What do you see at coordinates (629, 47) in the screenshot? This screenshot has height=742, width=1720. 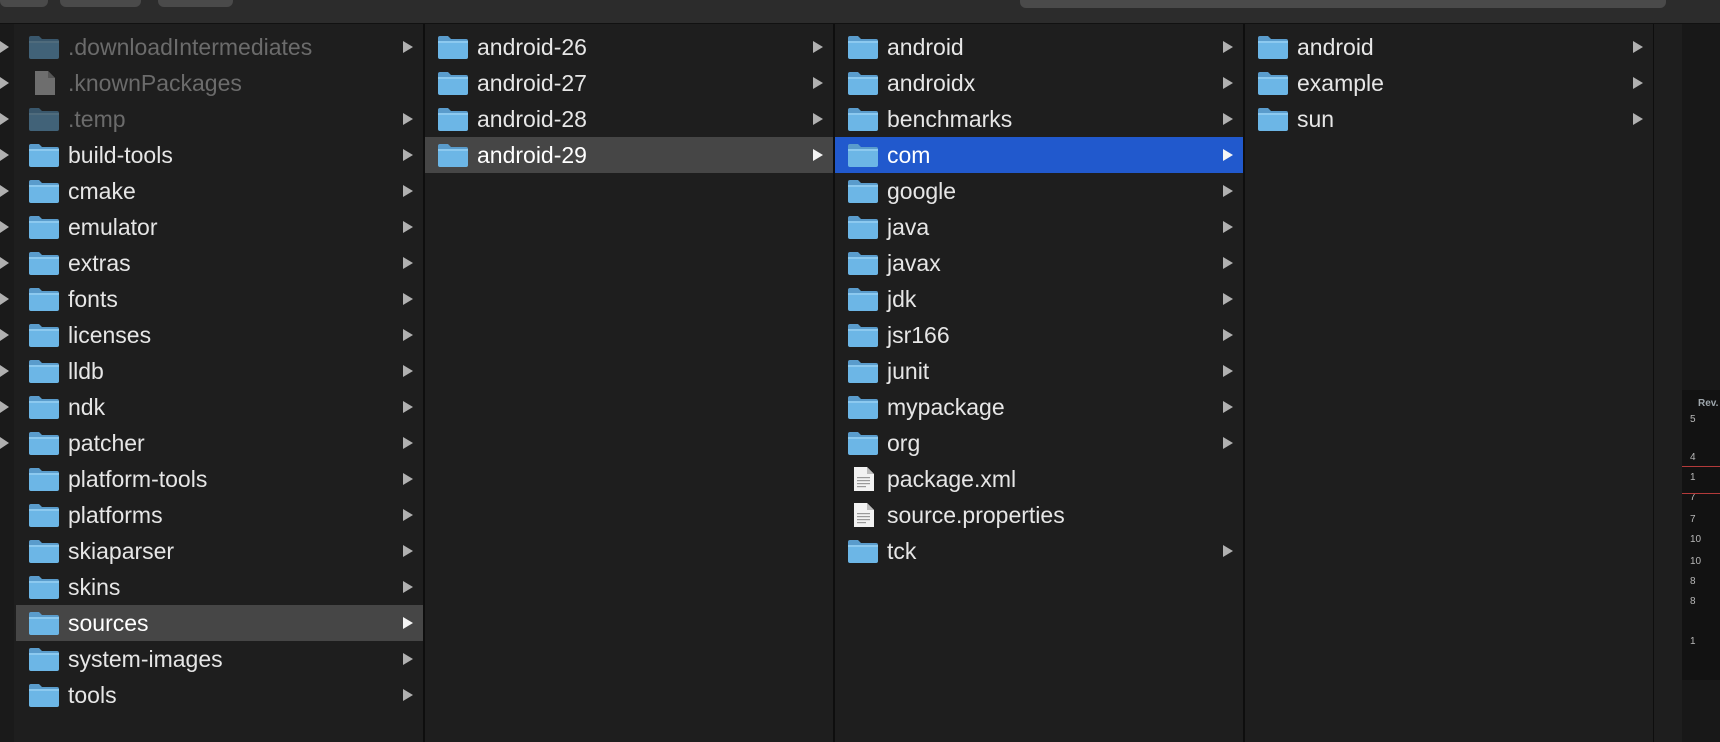 I see `list-item-android-26: android-26` at bounding box center [629, 47].